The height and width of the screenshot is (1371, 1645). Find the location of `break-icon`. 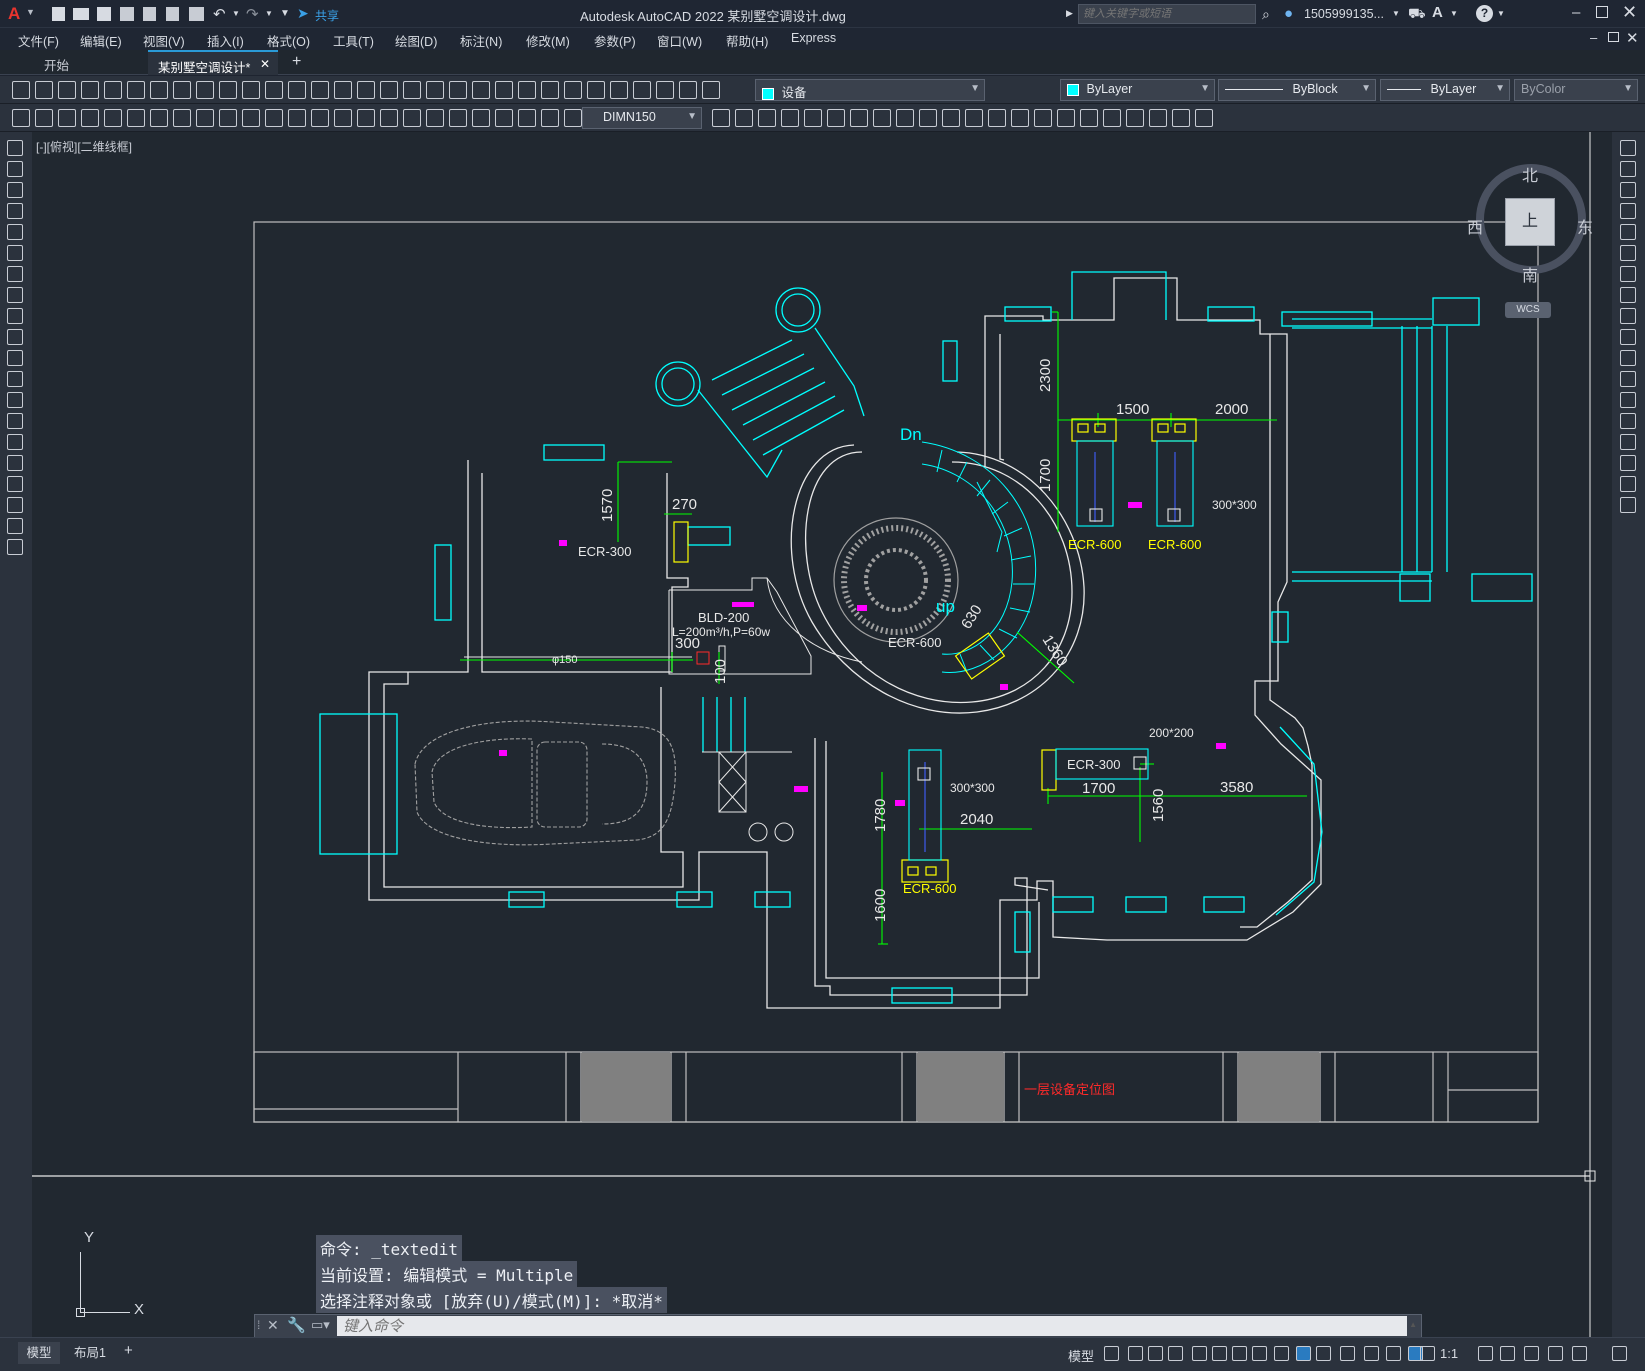

break-icon is located at coordinates (297, 118).